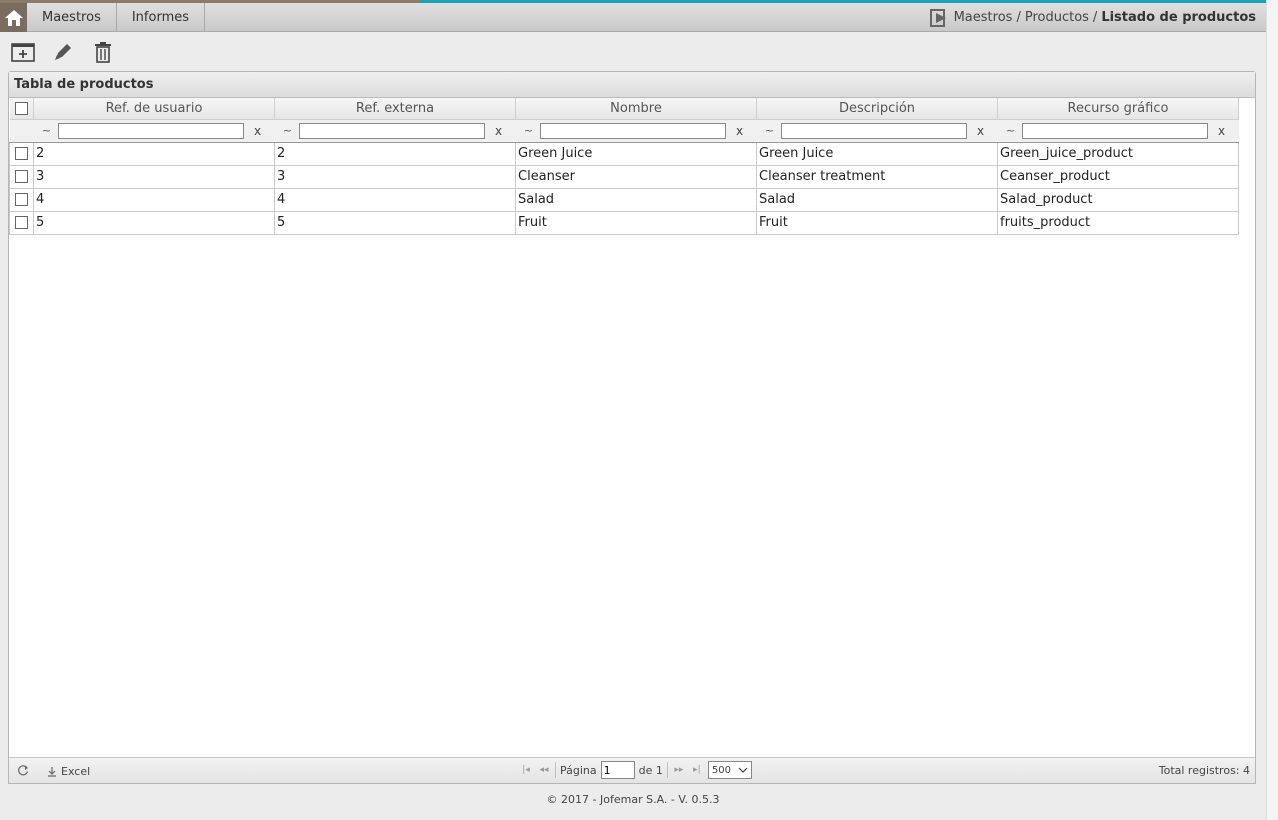 The height and width of the screenshot is (820, 1278). What do you see at coordinates (877, 109) in the screenshot?
I see `column-header-descripcion: Descripción` at bounding box center [877, 109].